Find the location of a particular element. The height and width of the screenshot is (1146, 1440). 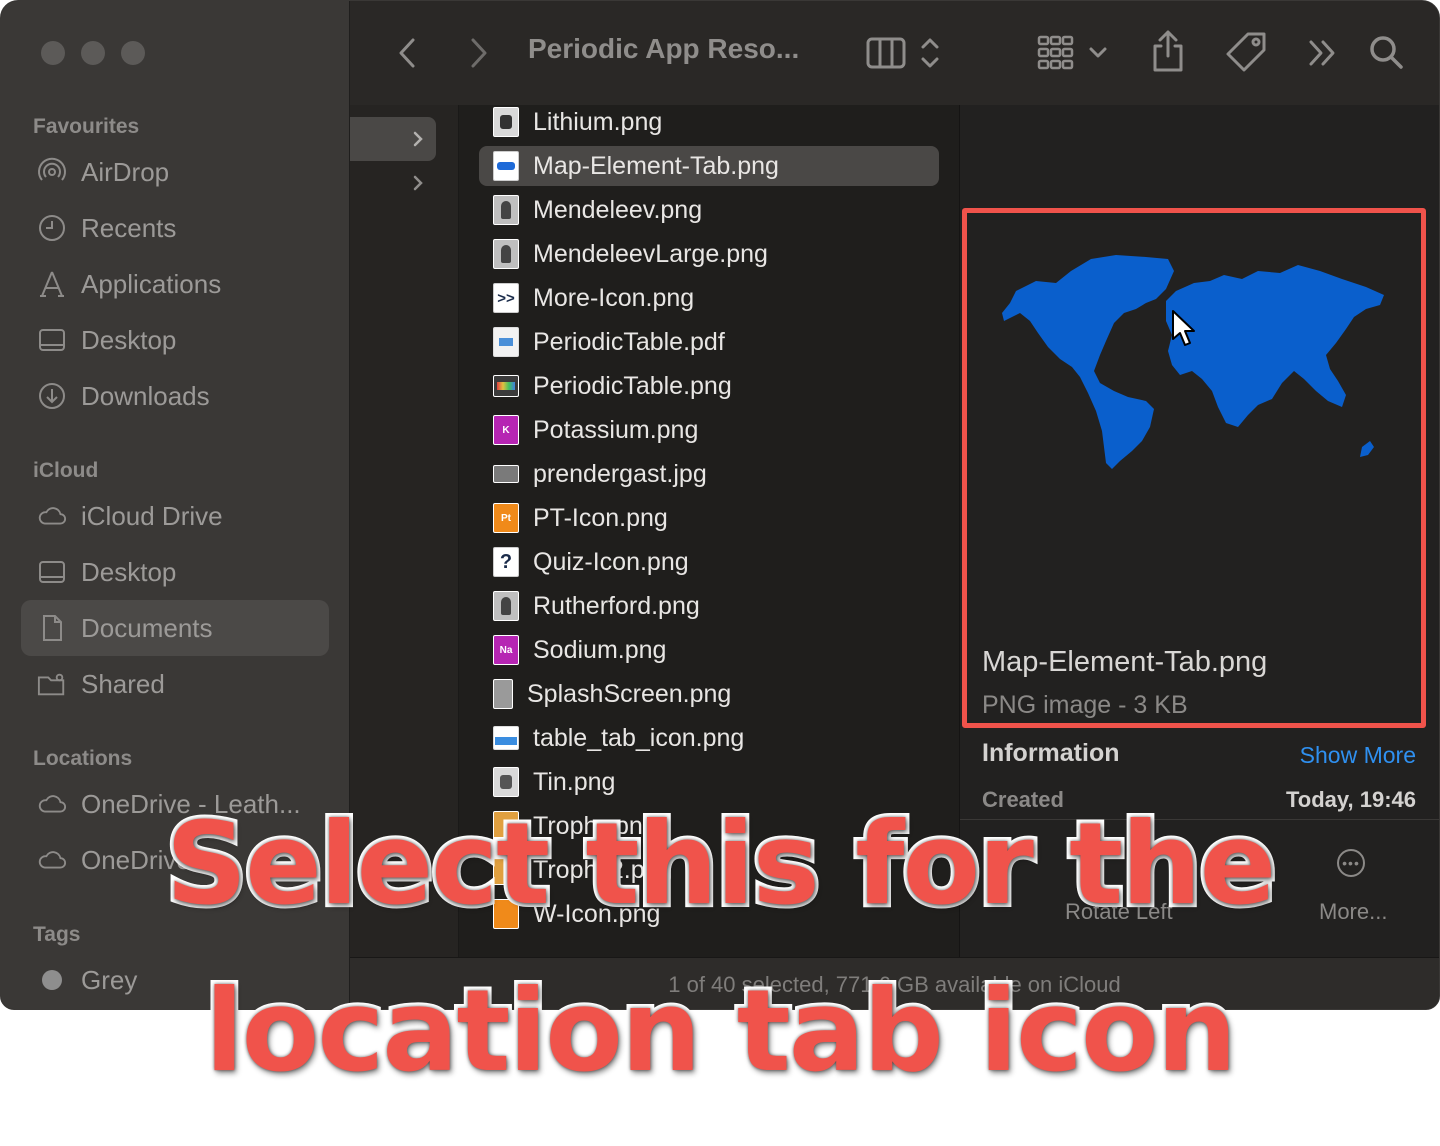

file-name: PeriodicTable.pdf is located at coordinates (629, 341).